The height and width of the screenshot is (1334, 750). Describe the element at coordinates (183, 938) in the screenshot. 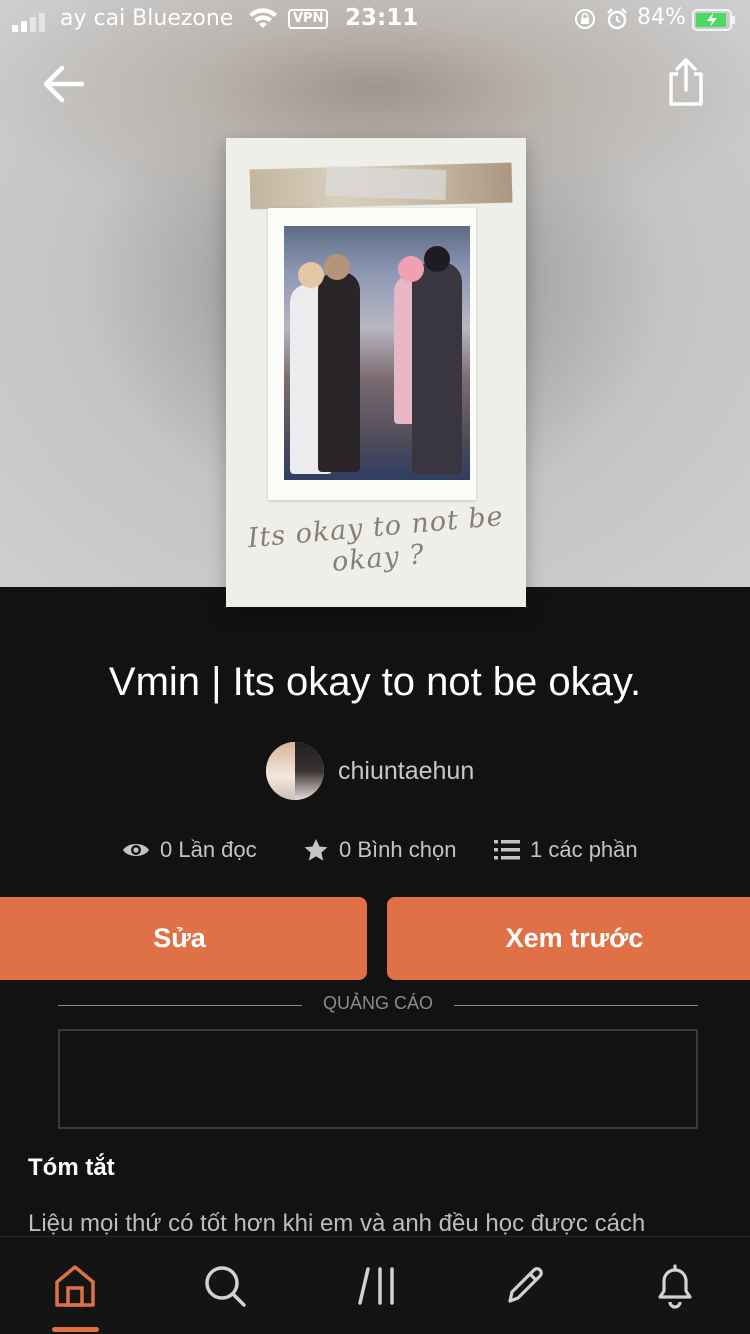

I see `edit-button: Sửa` at that location.